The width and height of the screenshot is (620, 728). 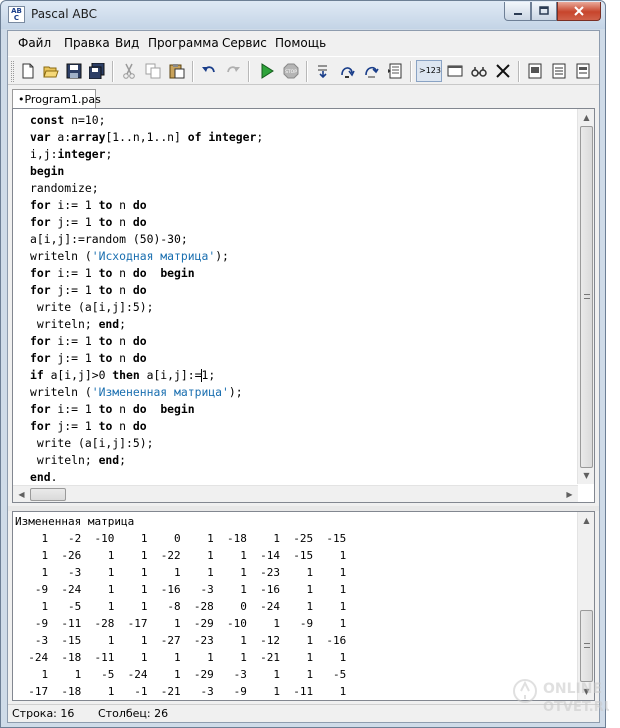 What do you see at coordinates (97, 71) in the screenshot?
I see `save-all-button` at bounding box center [97, 71].